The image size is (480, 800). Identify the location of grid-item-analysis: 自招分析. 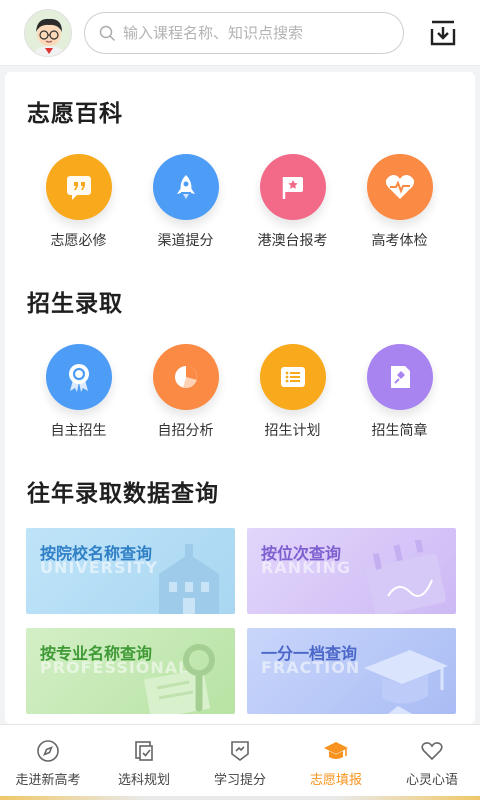
(185, 392).